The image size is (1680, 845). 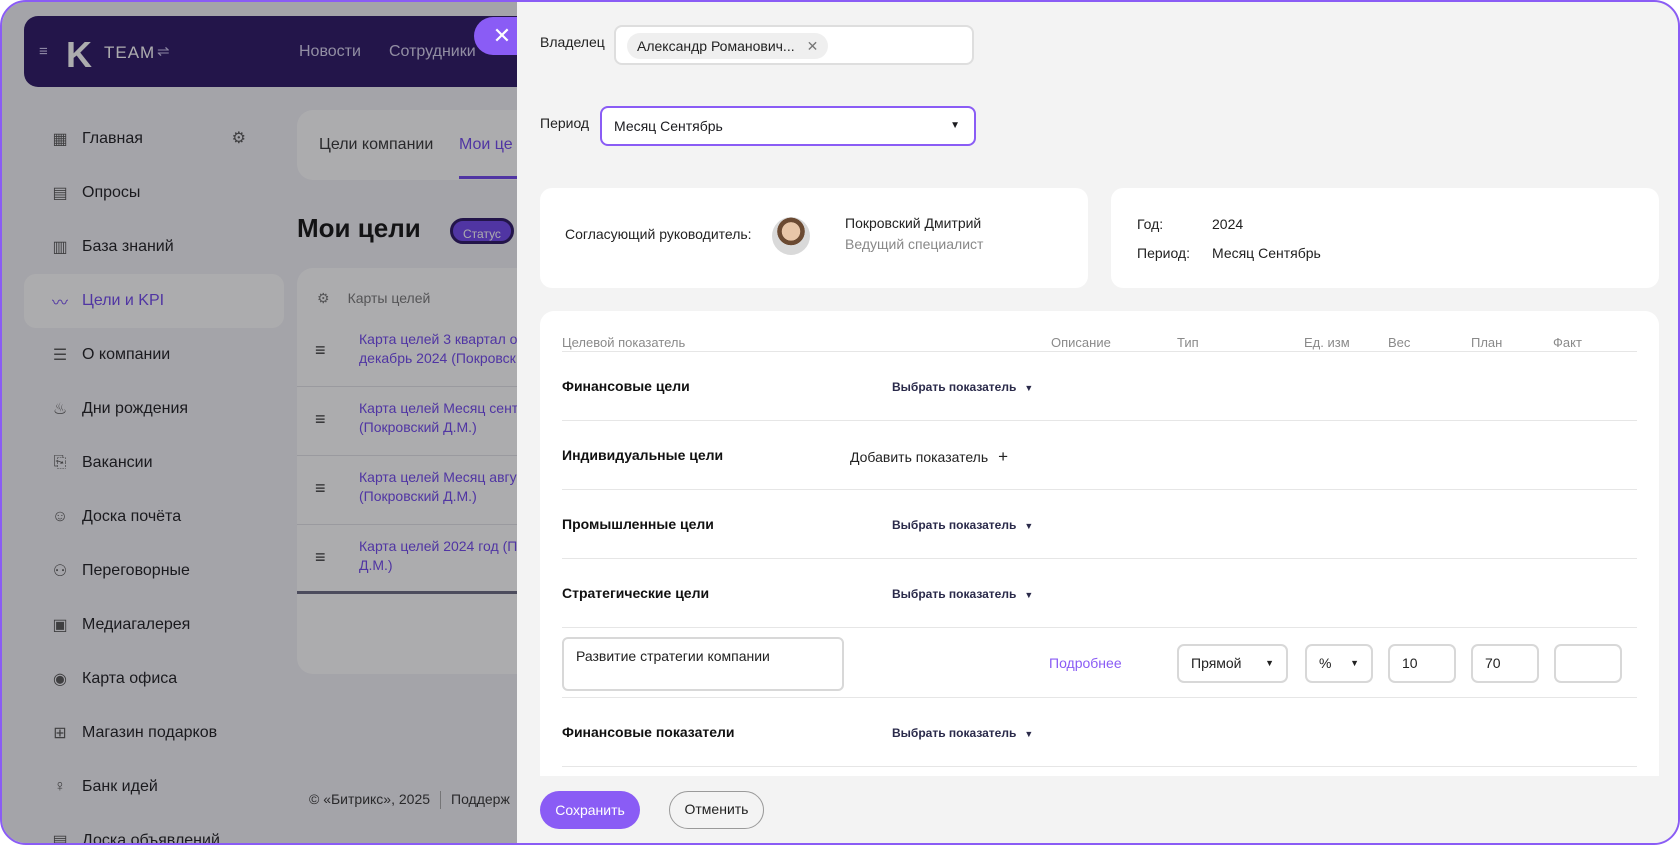 What do you see at coordinates (913, 223) in the screenshot?
I see `approver-name: Покровский Дмитрий` at bounding box center [913, 223].